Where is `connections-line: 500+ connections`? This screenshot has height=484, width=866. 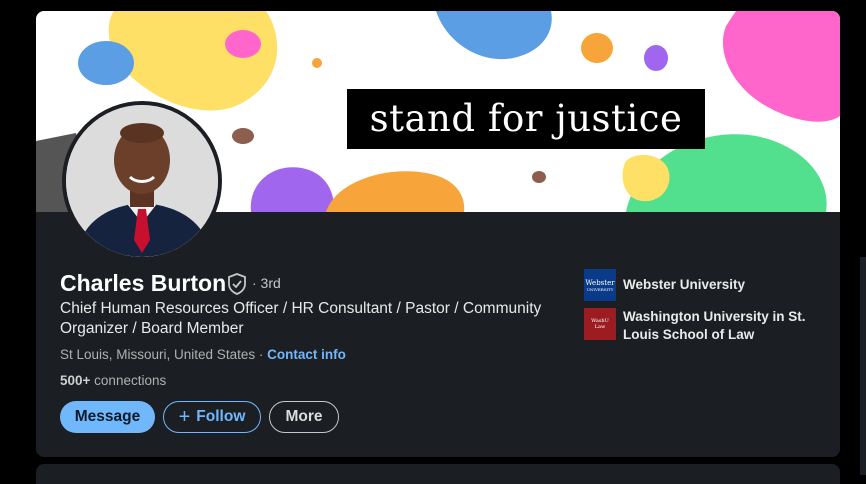
connections-line: 500+ connections is located at coordinates (113, 380).